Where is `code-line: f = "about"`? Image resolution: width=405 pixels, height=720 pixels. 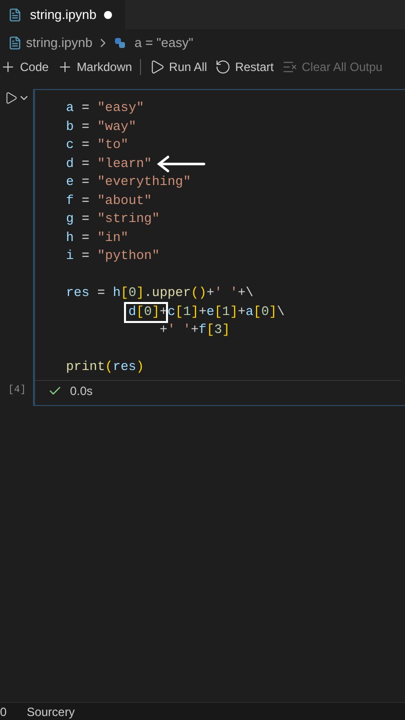 code-line: f = "about" is located at coordinates (109, 201).